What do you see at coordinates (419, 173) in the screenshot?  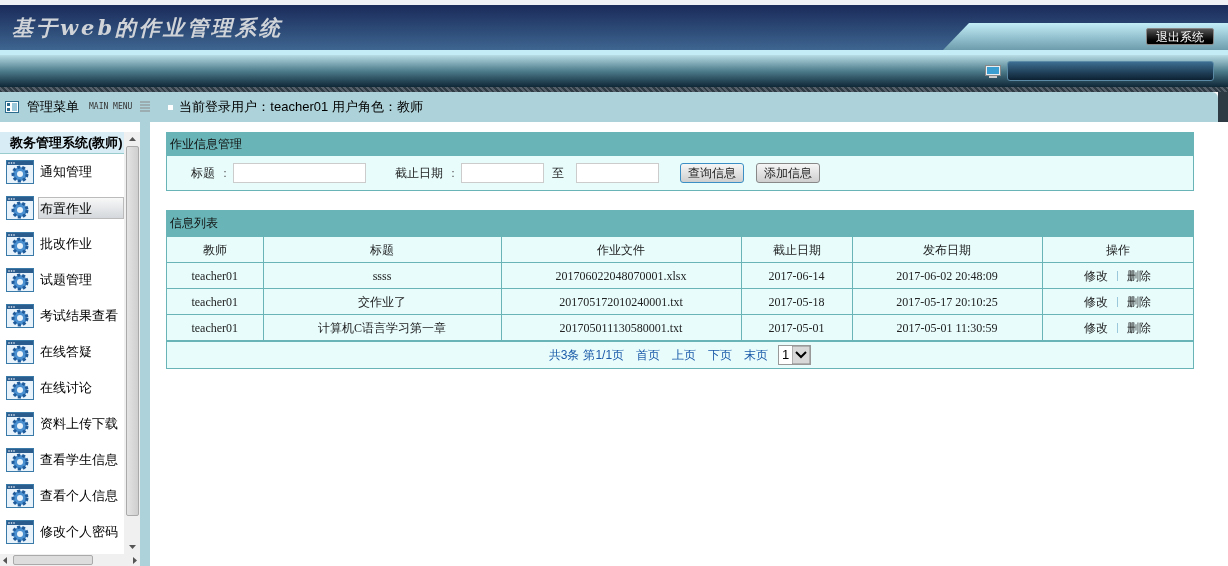 I see `field-label: 截止日期` at bounding box center [419, 173].